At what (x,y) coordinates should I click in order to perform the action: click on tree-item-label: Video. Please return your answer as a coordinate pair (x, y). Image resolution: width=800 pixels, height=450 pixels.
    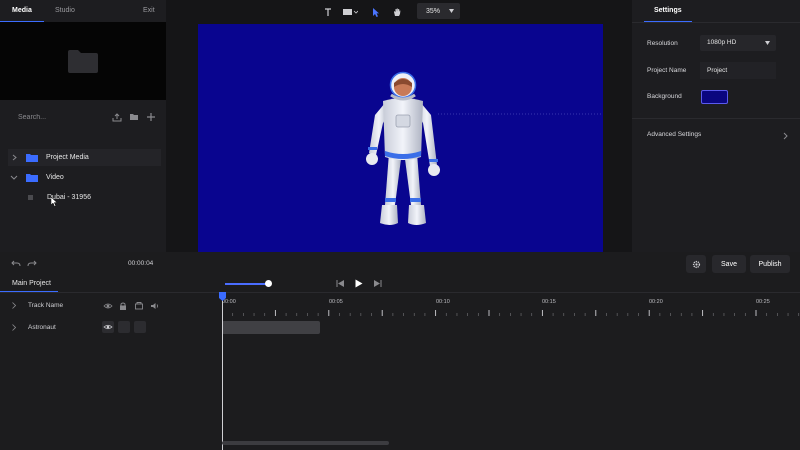
    Looking at the image, I should click on (55, 177).